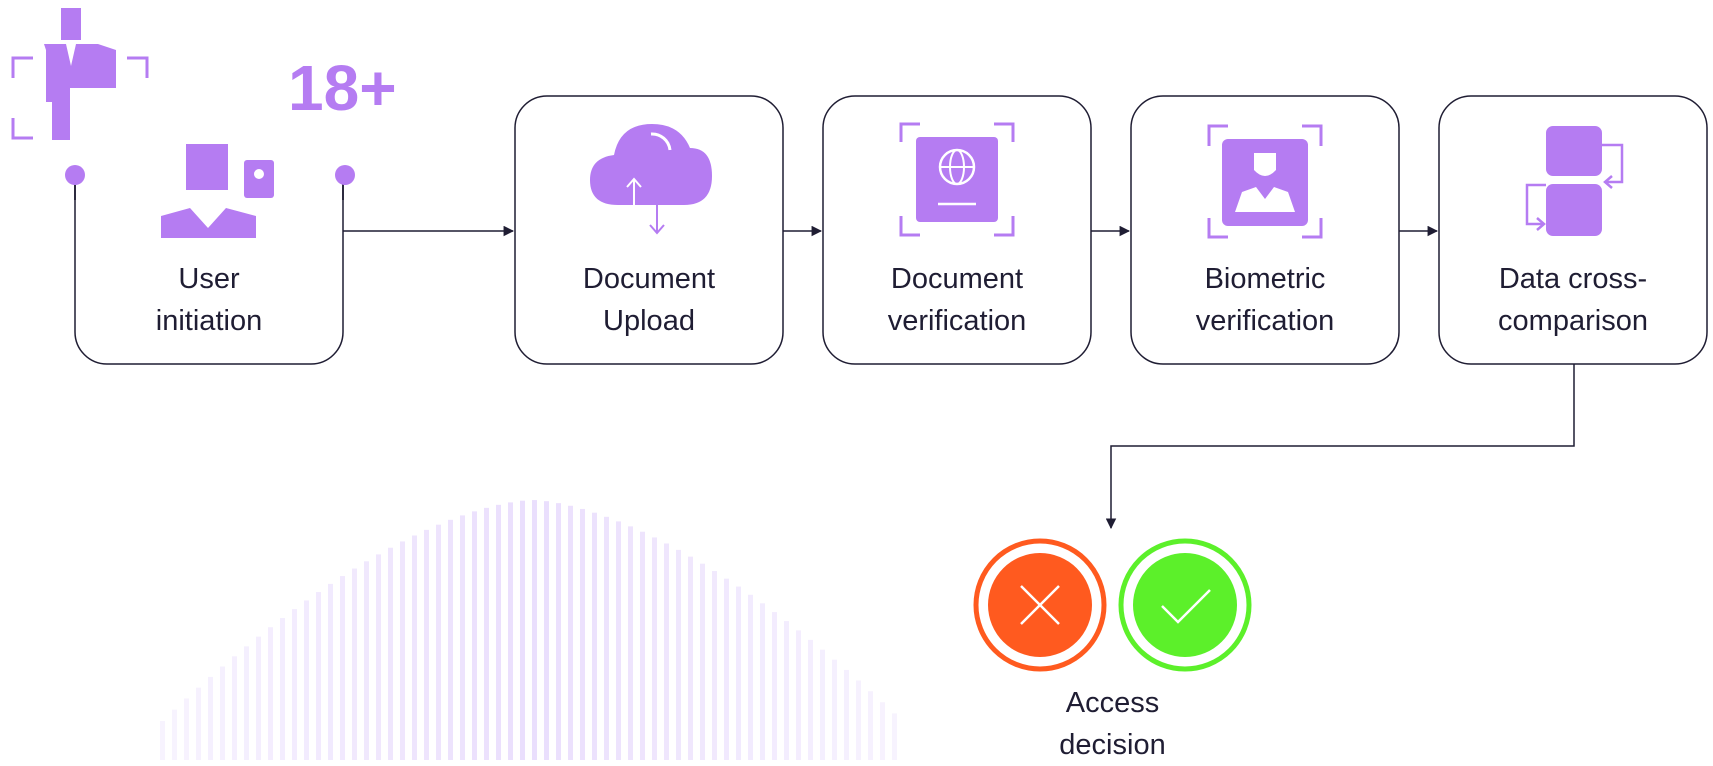 This screenshot has width=1713, height=766. Describe the element at coordinates (1040, 605) in the screenshot. I see `close-icon` at that location.